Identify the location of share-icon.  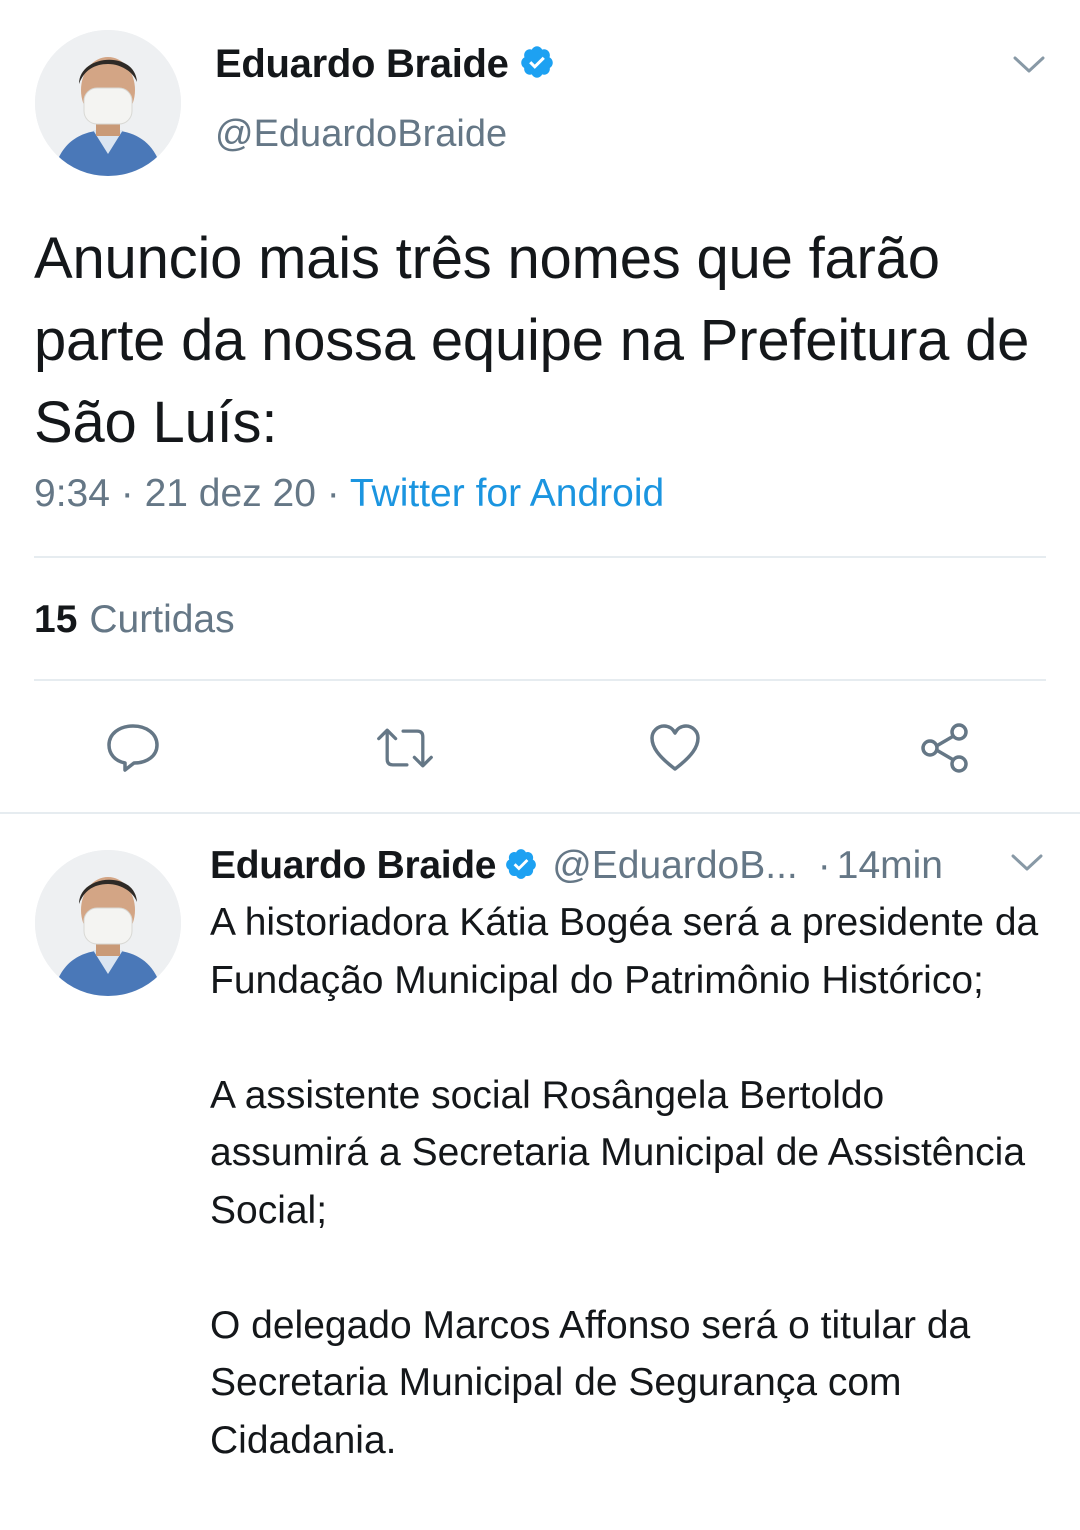
(944, 748).